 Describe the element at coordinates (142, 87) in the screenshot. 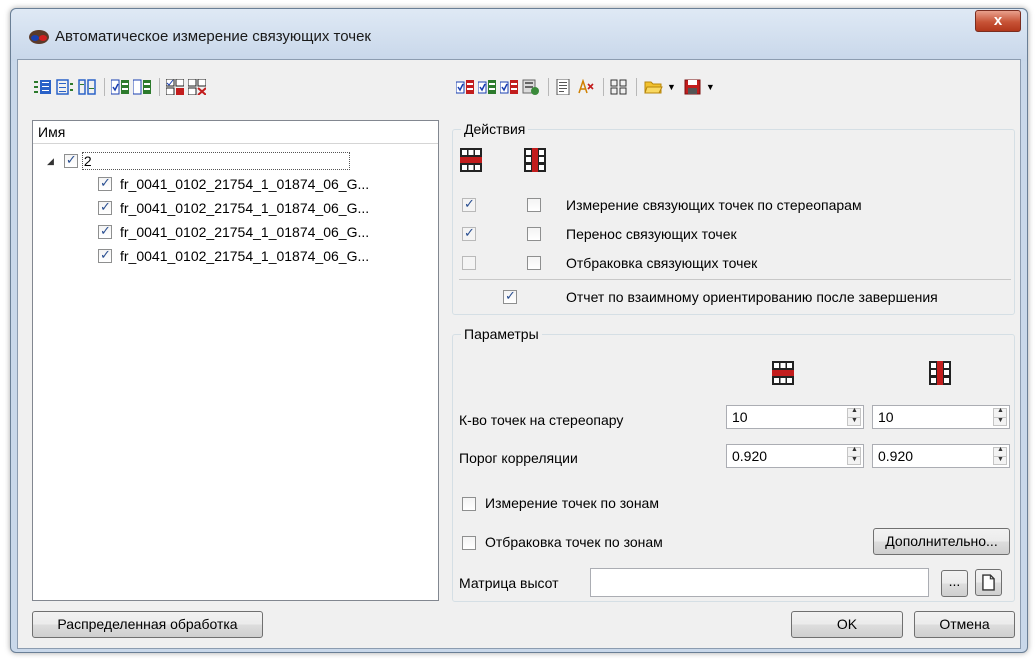

I see `select-unchecked-icon` at that location.